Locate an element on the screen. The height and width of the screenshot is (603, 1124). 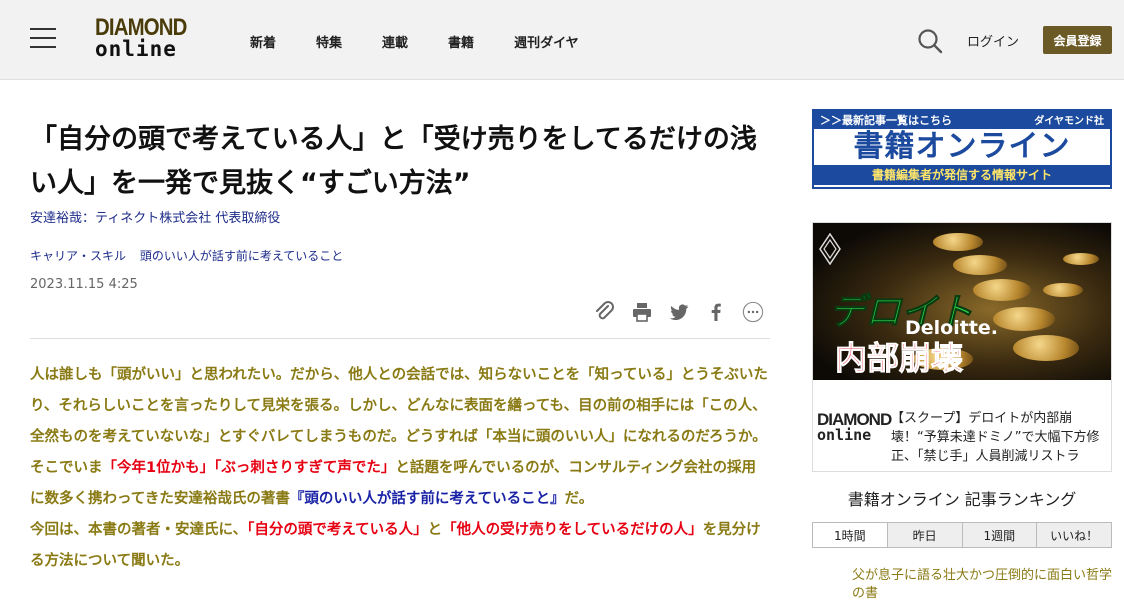
tab-likes: いいね！ is located at coordinates (1074, 535).